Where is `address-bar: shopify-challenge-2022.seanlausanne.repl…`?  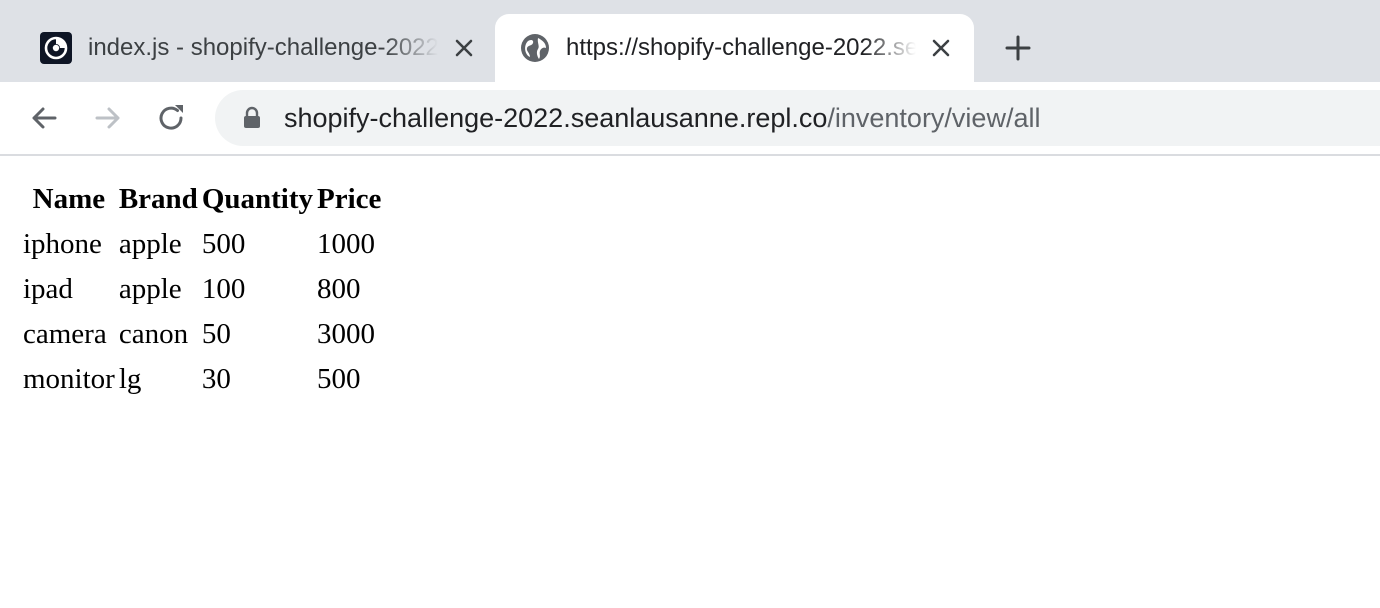
address-bar: shopify-challenge-2022.seanlausanne.repl… is located at coordinates (797, 118).